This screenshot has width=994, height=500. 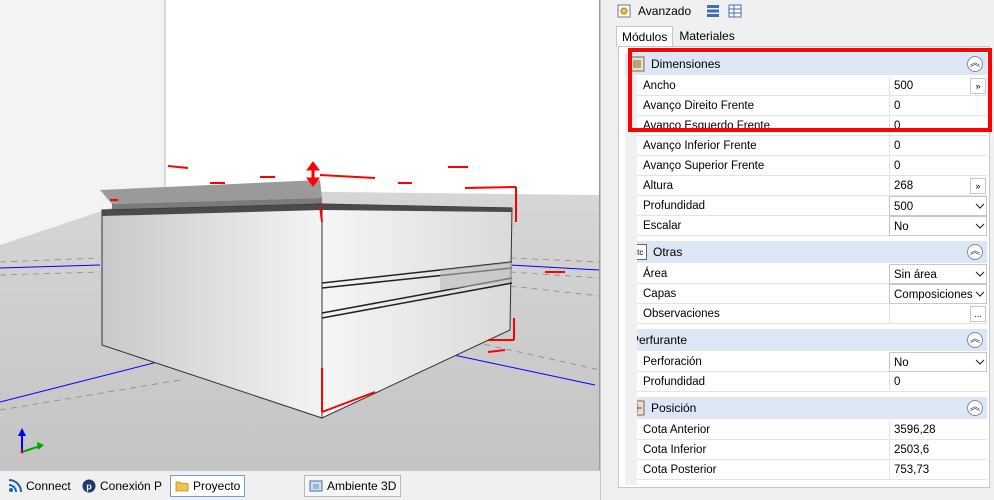 I want to click on property-label: Área, so click(x=655, y=274).